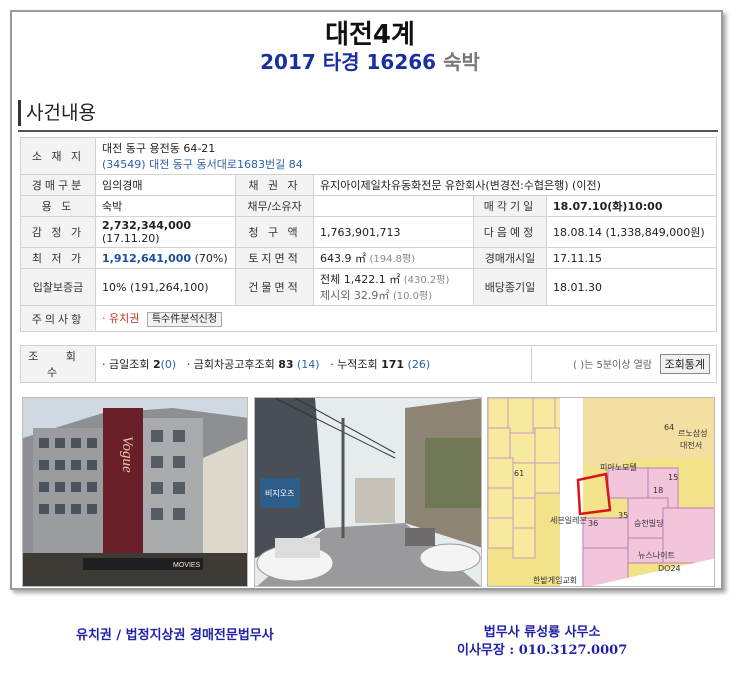  What do you see at coordinates (669, 568) in the screenshot?
I see `map-label-do24: DO24` at bounding box center [669, 568].